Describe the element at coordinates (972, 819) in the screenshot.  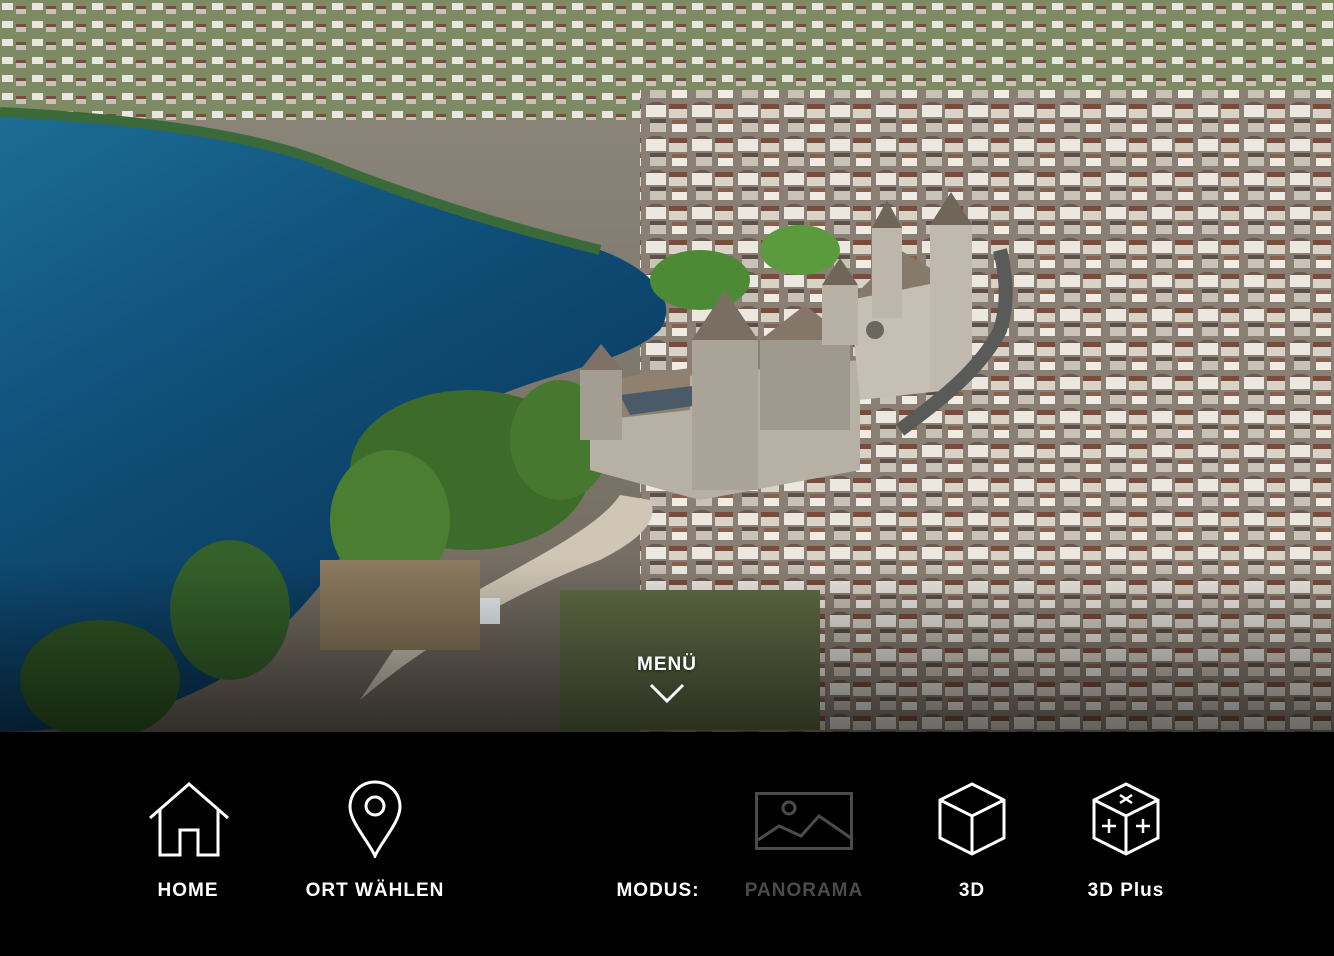
I see `cube-icon` at that location.